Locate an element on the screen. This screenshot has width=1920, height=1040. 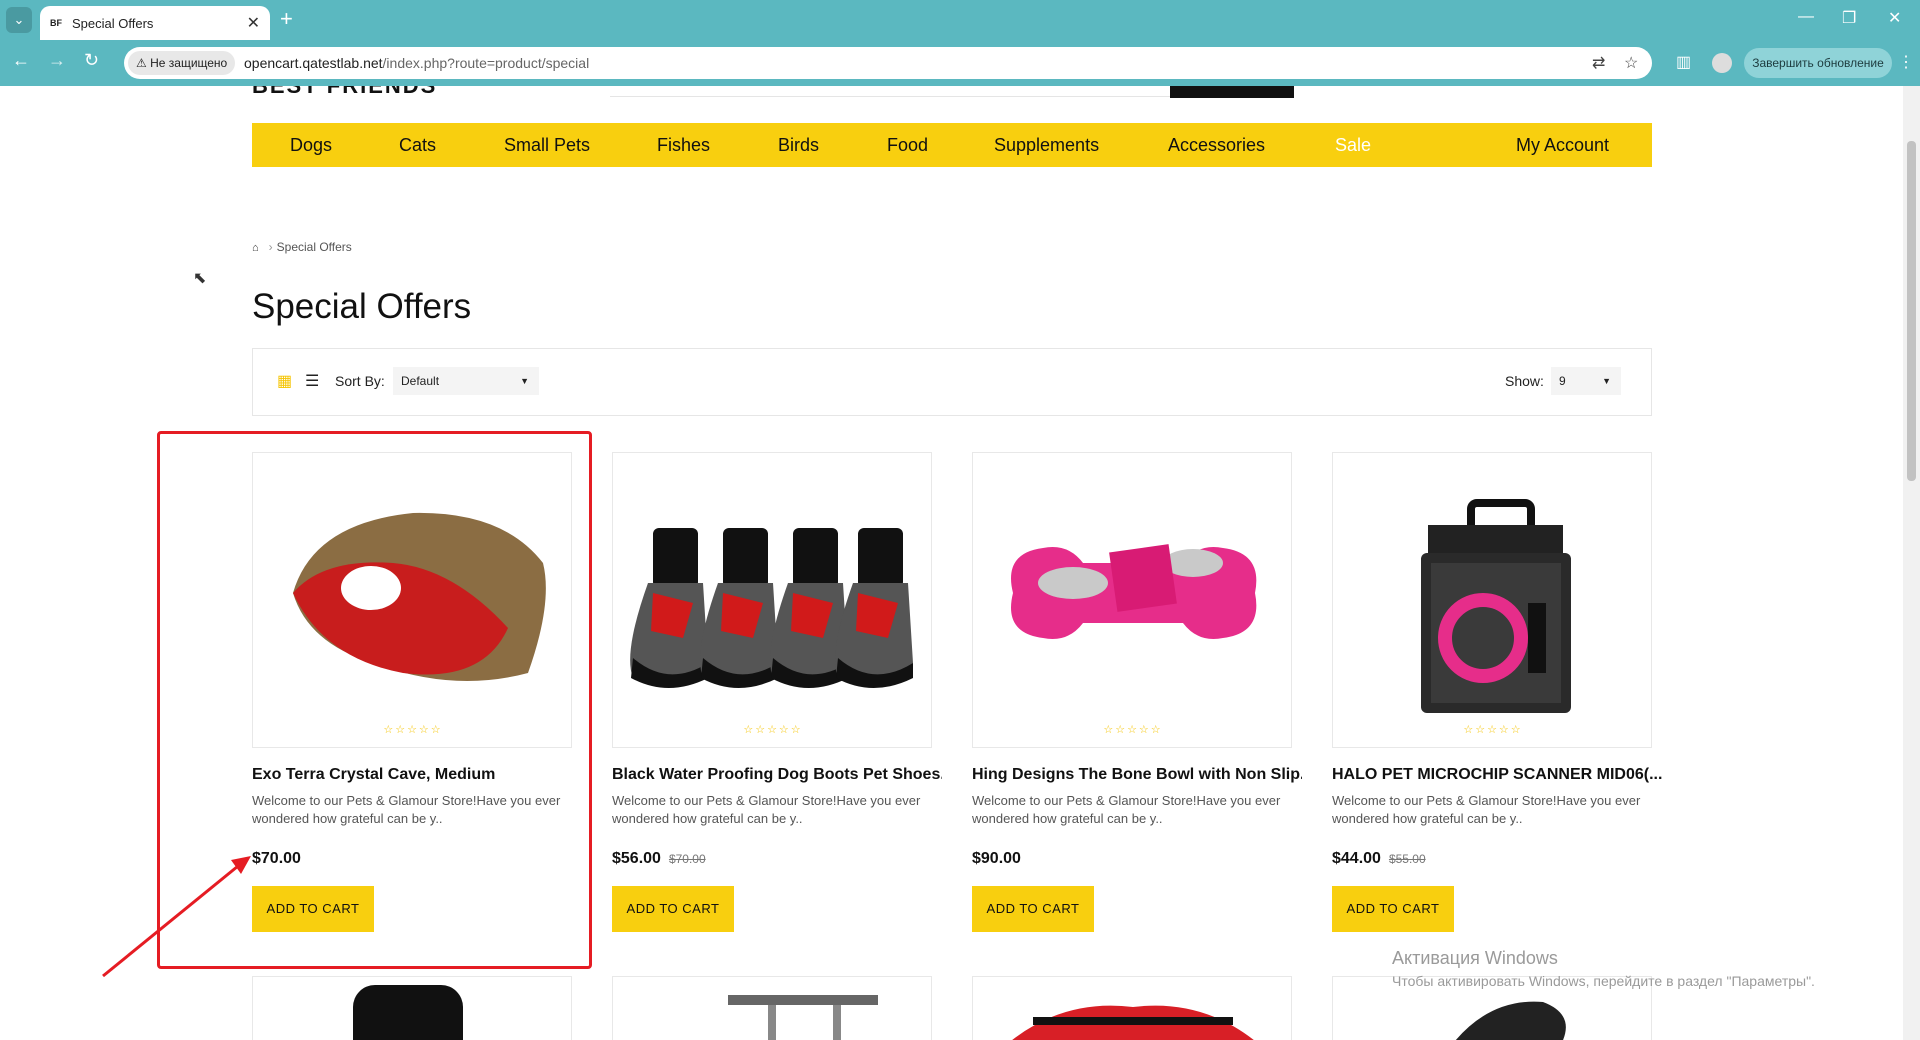
price-old: $70.00 is located at coordinates (687, 859).